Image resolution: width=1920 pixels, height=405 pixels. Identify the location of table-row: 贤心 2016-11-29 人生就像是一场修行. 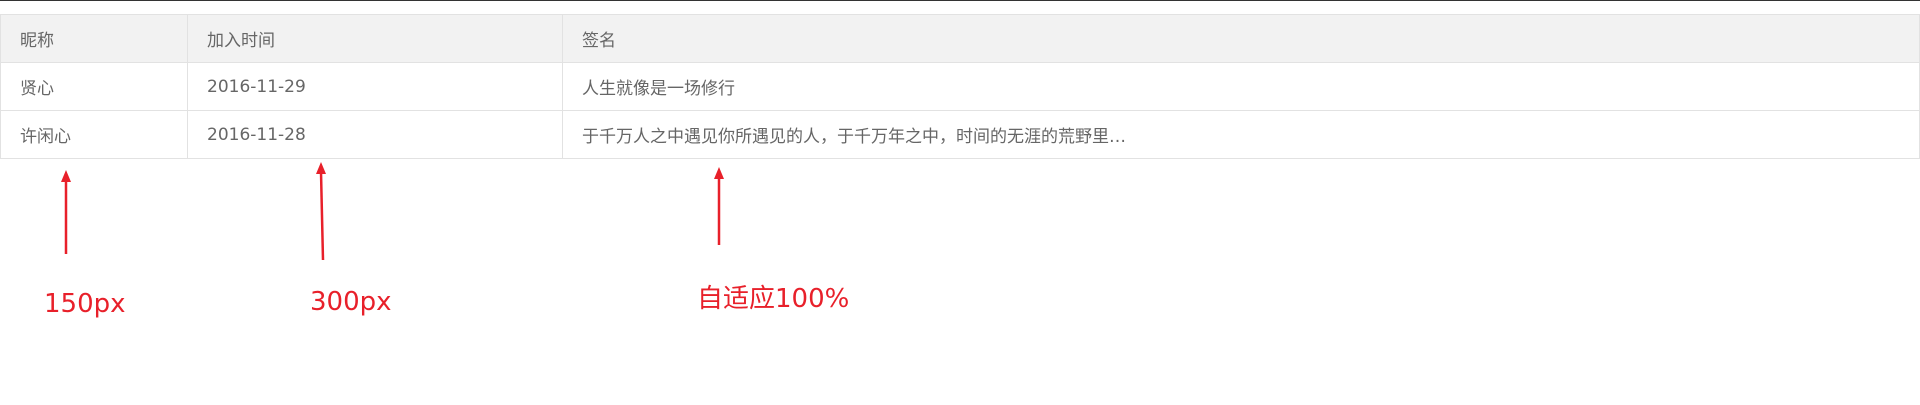
(960, 86).